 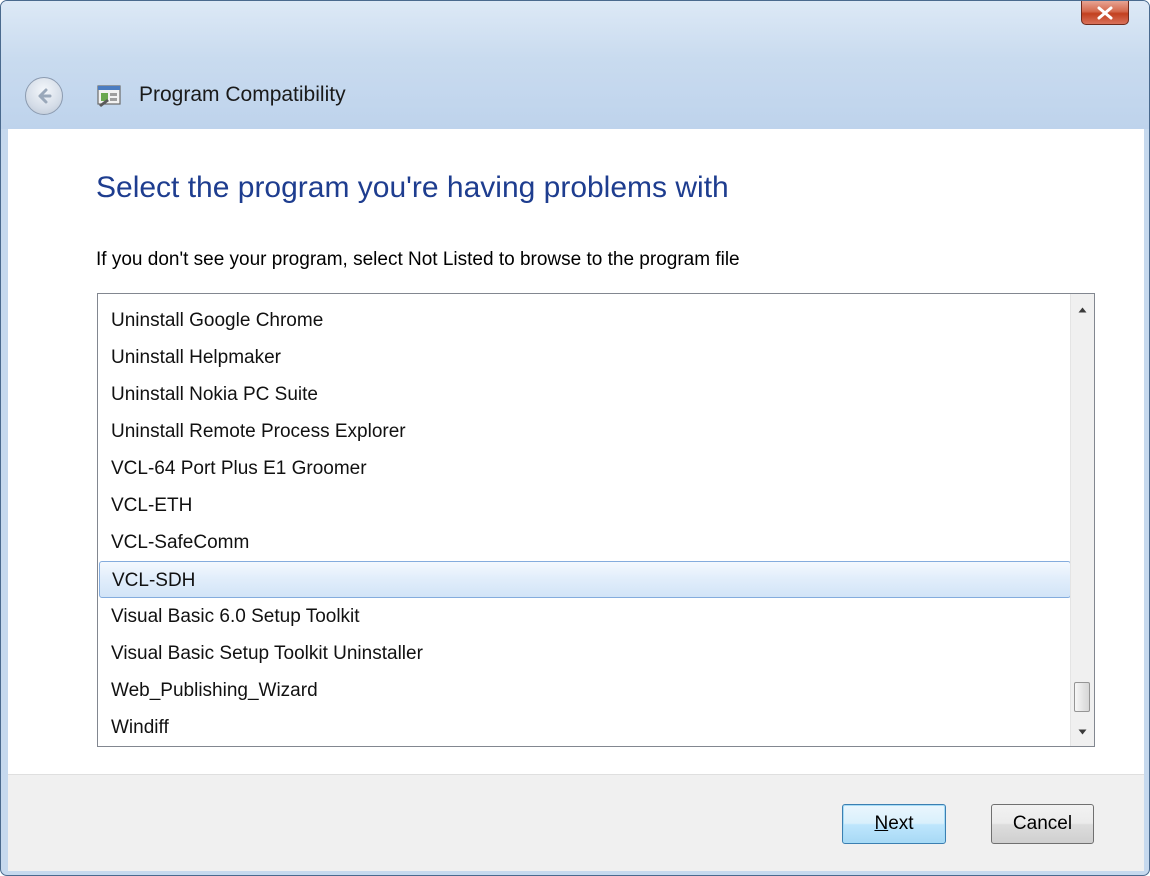 I want to click on scroll-down-icon, so click(x=1082, y=732).